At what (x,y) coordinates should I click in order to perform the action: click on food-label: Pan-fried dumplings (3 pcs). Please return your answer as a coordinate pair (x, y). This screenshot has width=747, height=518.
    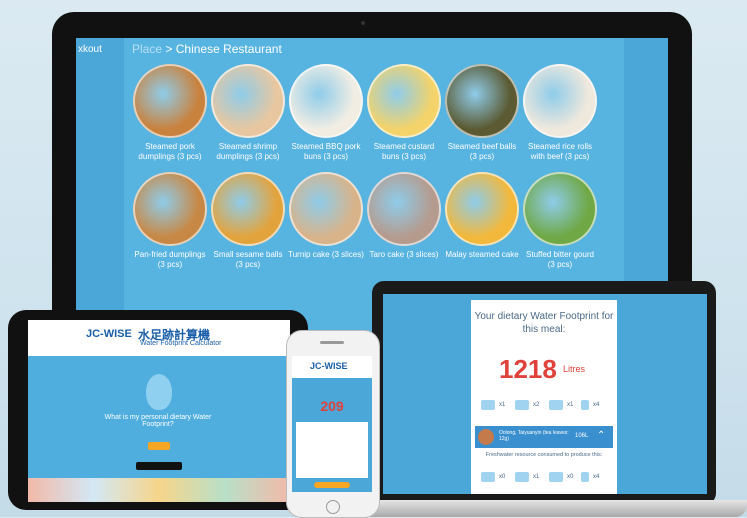
    Looking at the image, I should click on (170, 259).